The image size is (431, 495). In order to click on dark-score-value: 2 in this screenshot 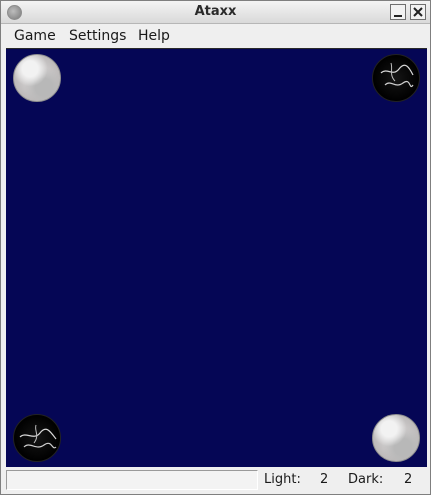, I will do `click(408, 479)`.